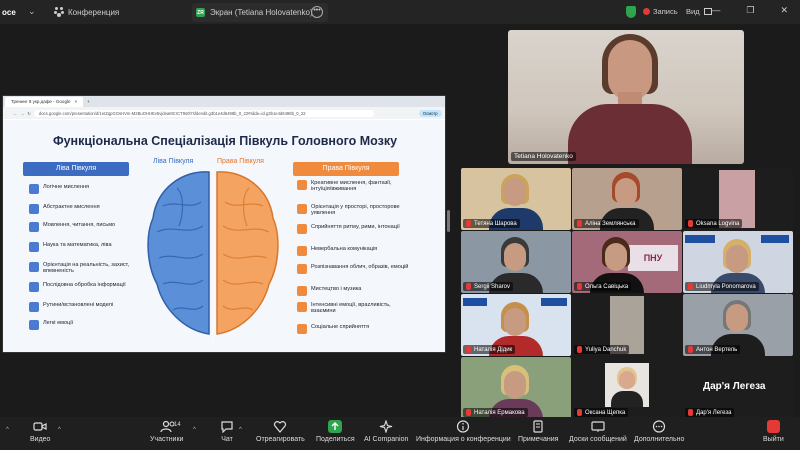  I want to click on meeting-info-button: Информация о конференции, so click(463, 431).